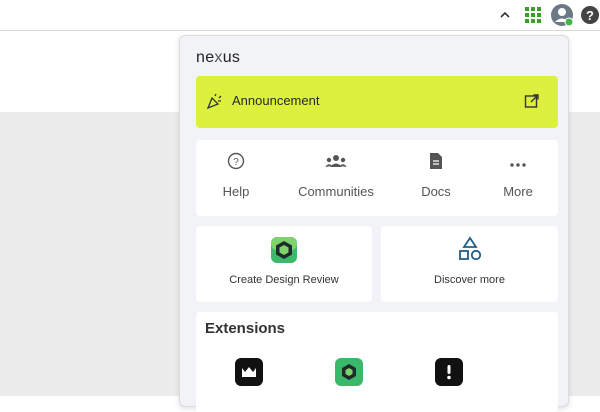 Image resolution: width=600 pixels, height=412 pixels. I want to click on help-link: ? Help, so click(236, 174).